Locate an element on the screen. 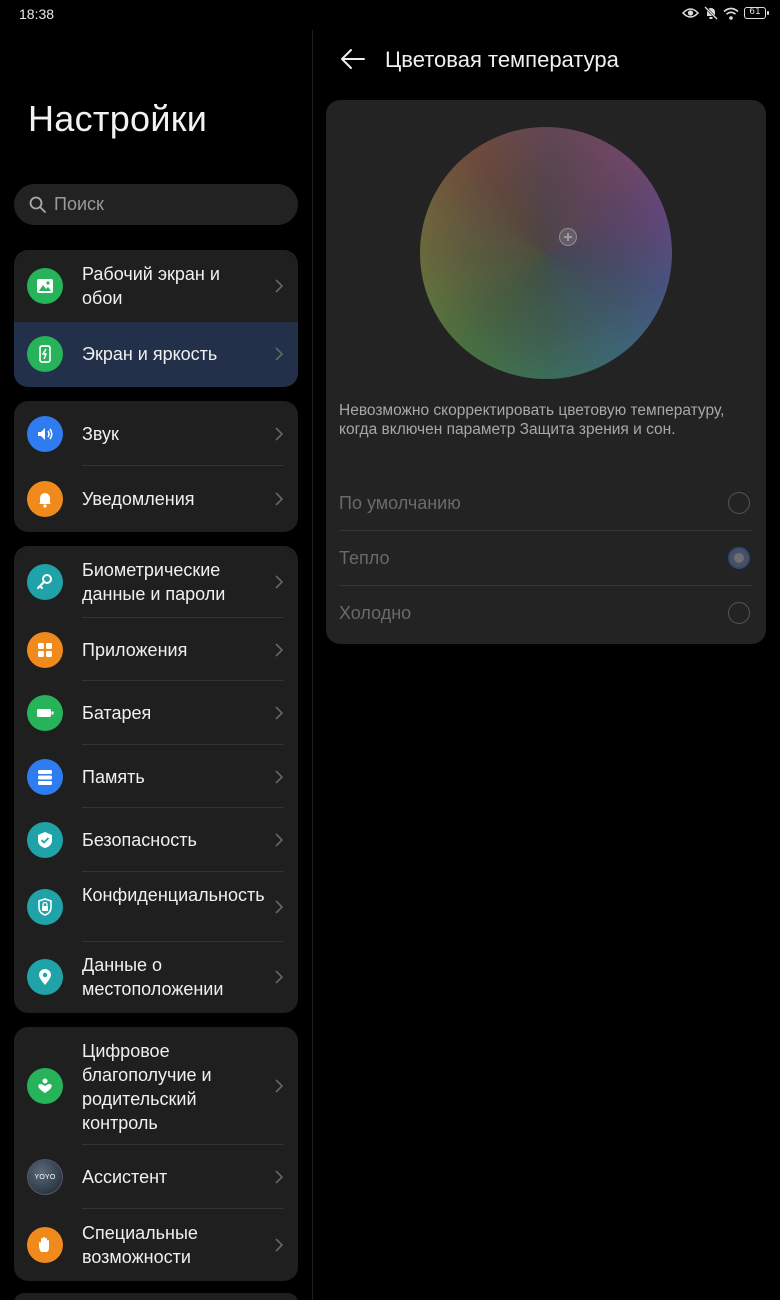 The image size is (780, 1300). apps-icon is located at coordinates (45, 650).